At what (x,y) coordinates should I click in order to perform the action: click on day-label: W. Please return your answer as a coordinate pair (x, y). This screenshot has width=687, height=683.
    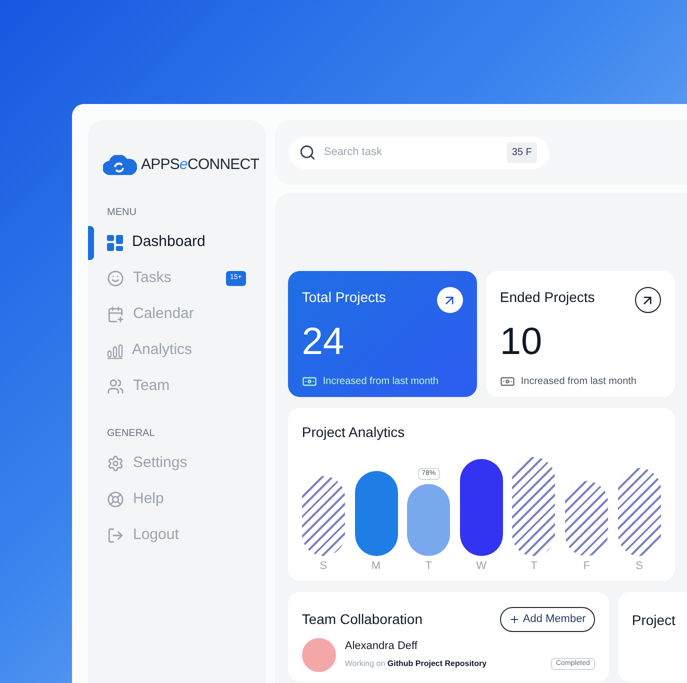
    Looking at the image, I should click on (481, 566).